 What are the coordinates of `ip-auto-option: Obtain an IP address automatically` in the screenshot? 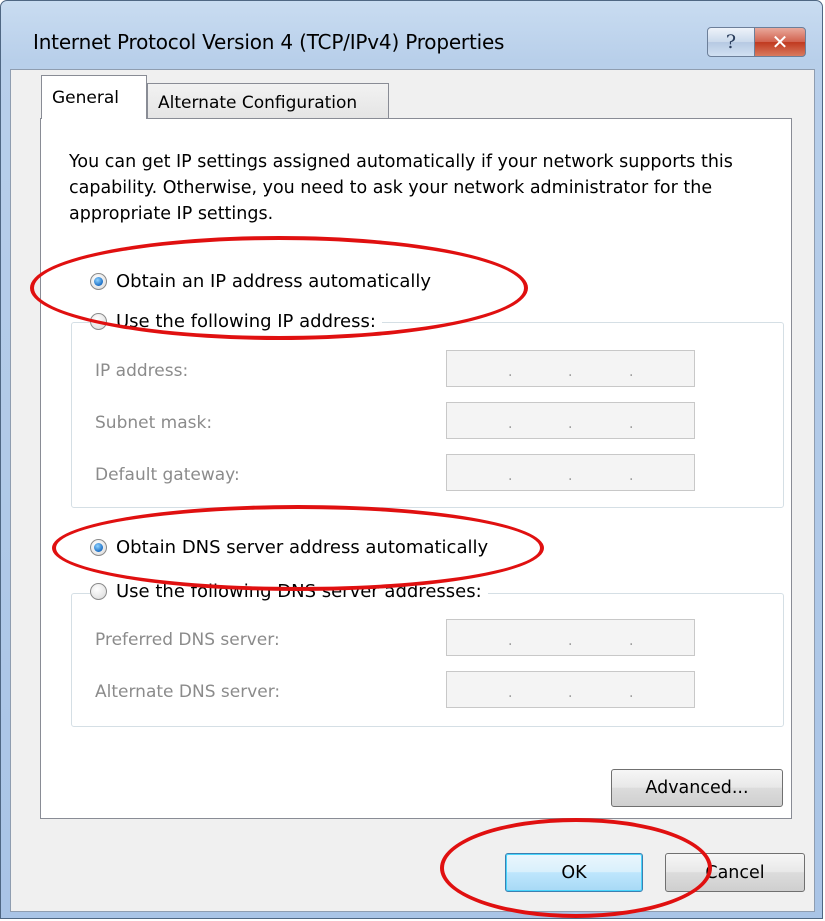 It's located at (260, 281).